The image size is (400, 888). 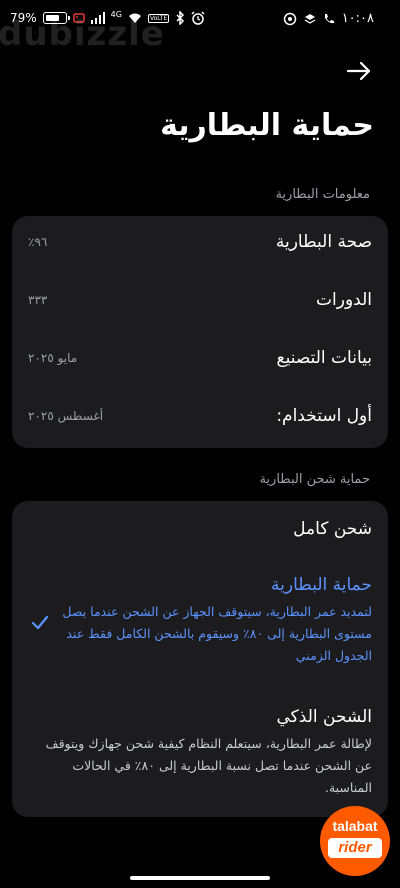 What do you see at coordinates (357, 18) in the screenshot?
I see `clock: ١٠:٠٨` at bounding box center [357, 18].